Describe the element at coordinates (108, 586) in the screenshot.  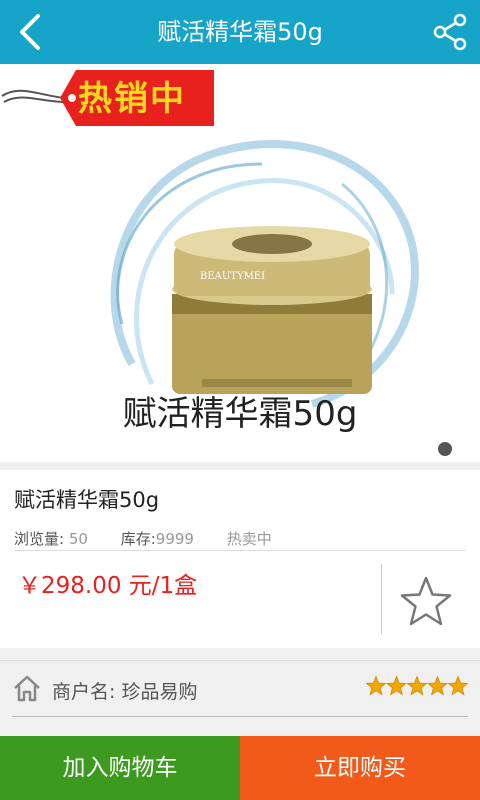
I see `product-price: ￥298.00 元/1盒` at that location.